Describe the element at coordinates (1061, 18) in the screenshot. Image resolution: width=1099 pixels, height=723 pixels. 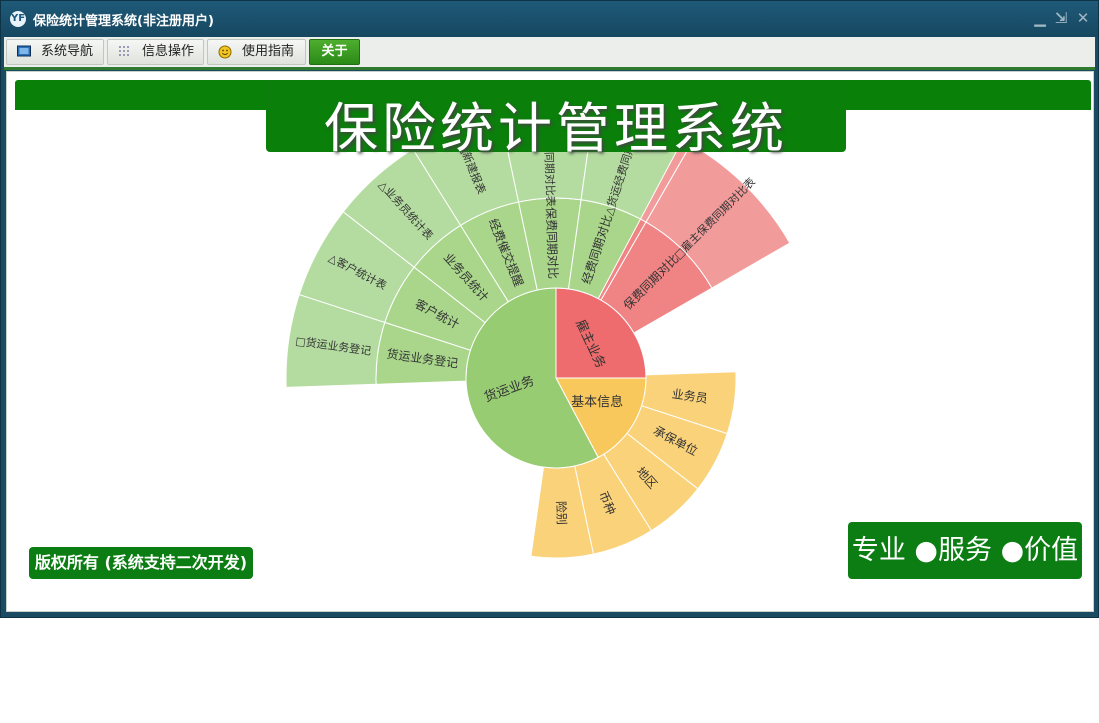
I see `restore-icon: ⇲` at that location.